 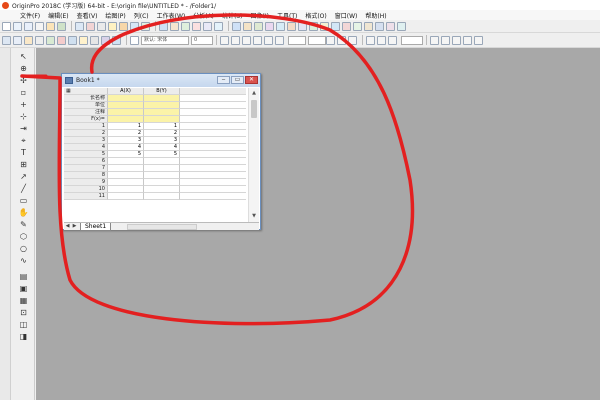 I want to click on fit-page-icon, so click(x=185, y=26).